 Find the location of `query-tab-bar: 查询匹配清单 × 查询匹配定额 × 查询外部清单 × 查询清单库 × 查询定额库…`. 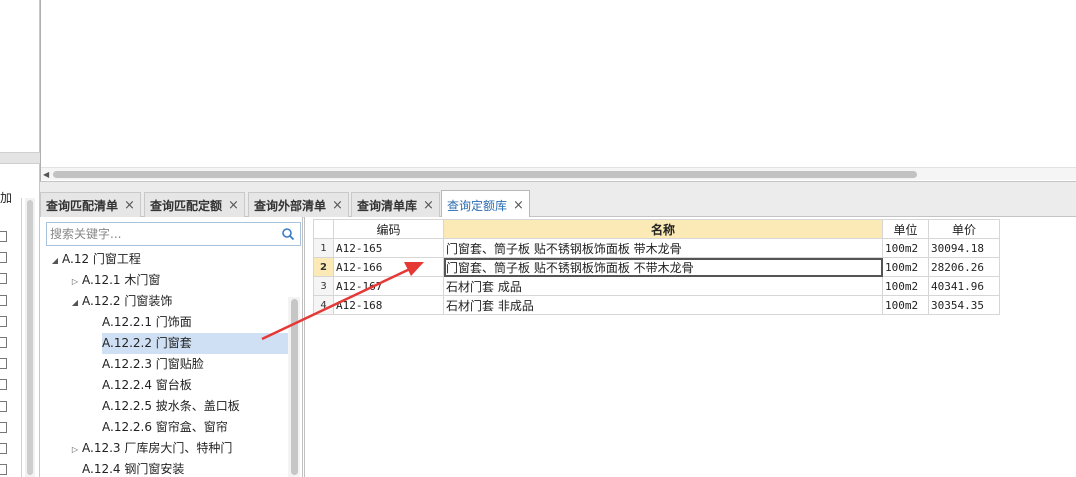

query-tab-bar: 查询匹配清单 × 查询匹配定额 × 查询外部清单 × 查询清单库 × 查询定额库… is located at coordinates (558, 200).